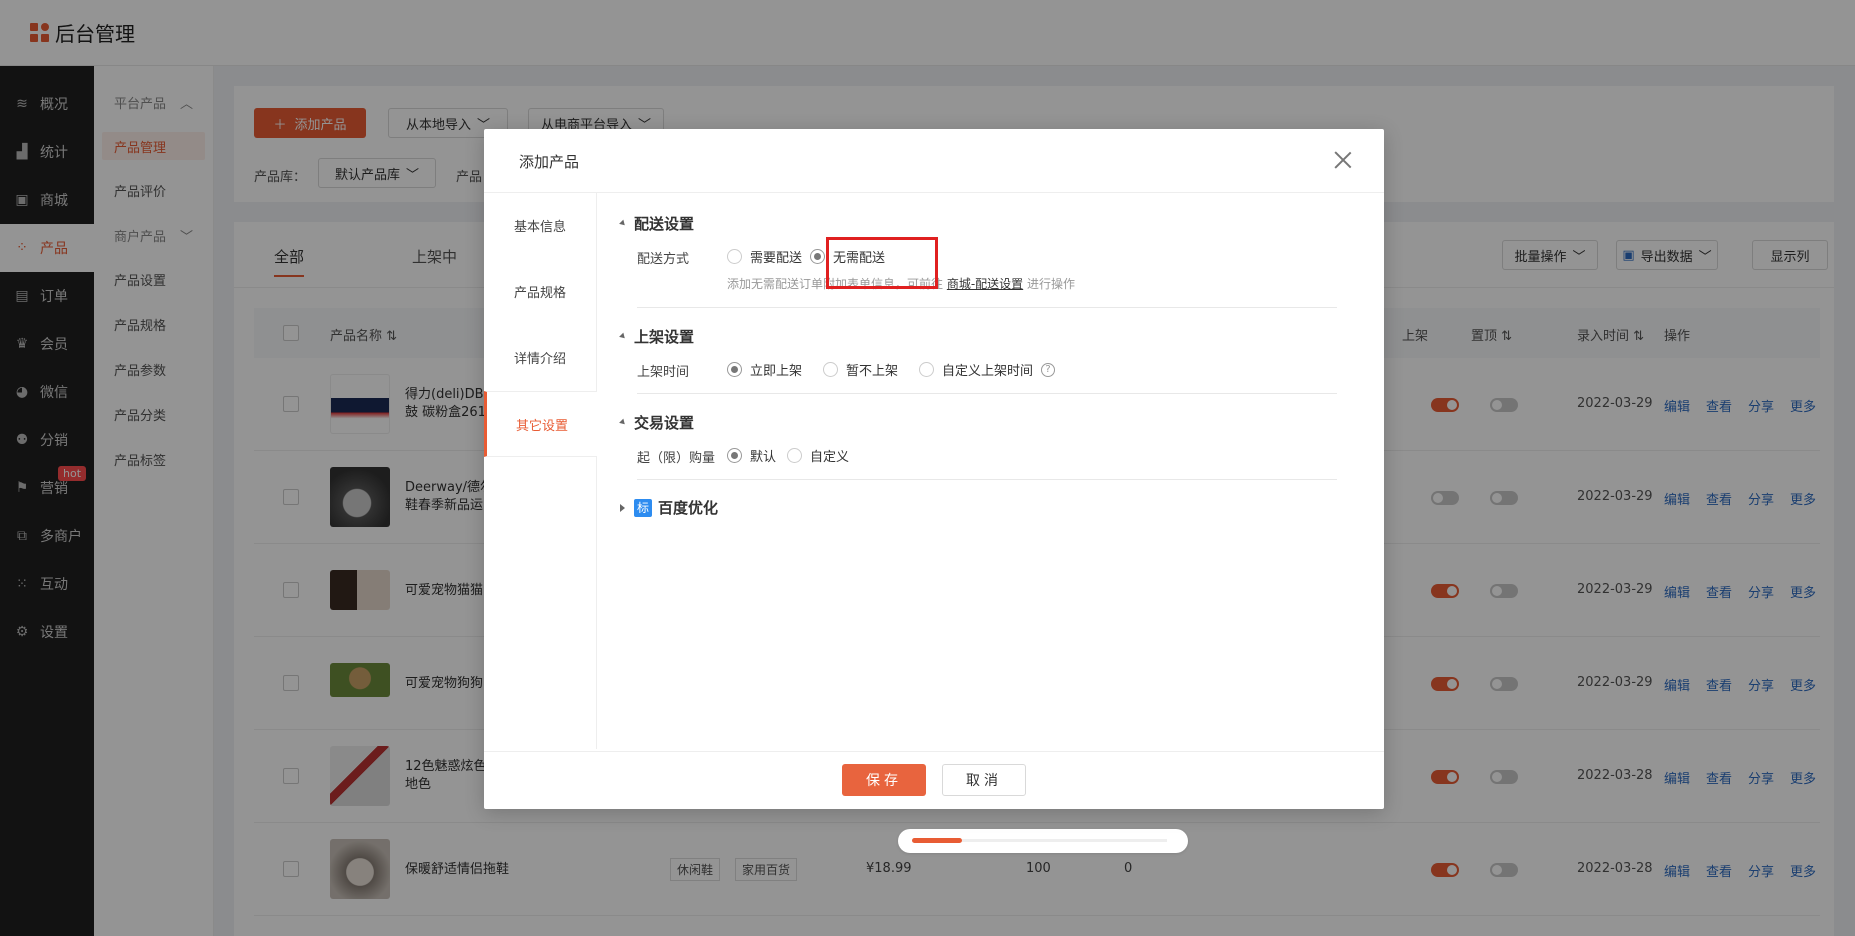 This screenshot has width=1855, height=936. Describe the element at coordinates (656, 223) in the screenshot. I see `delivery-section-title: 配送设置` at that location.